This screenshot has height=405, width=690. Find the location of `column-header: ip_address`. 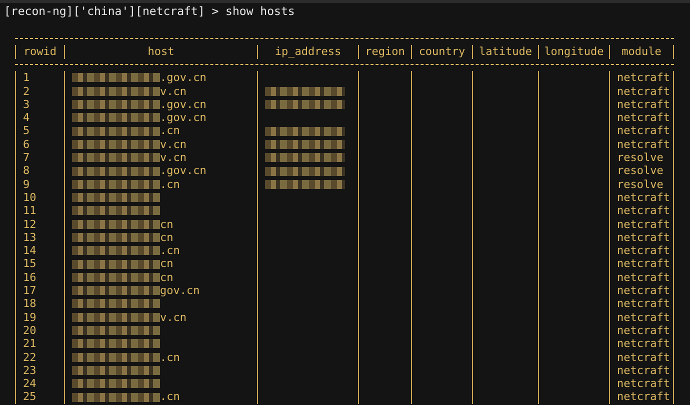

column-header: ip_address is located at coordinates (308, 51).